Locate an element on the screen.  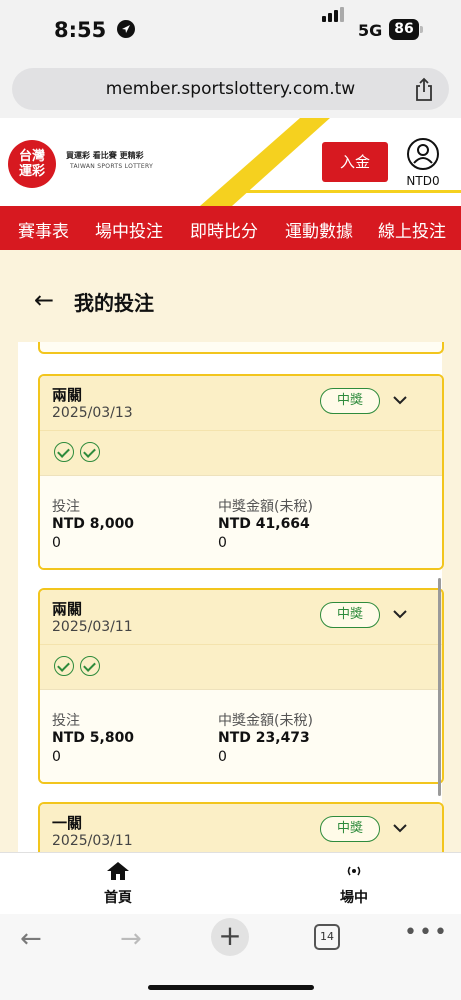
user-icon is located at coordinates (423, 154).